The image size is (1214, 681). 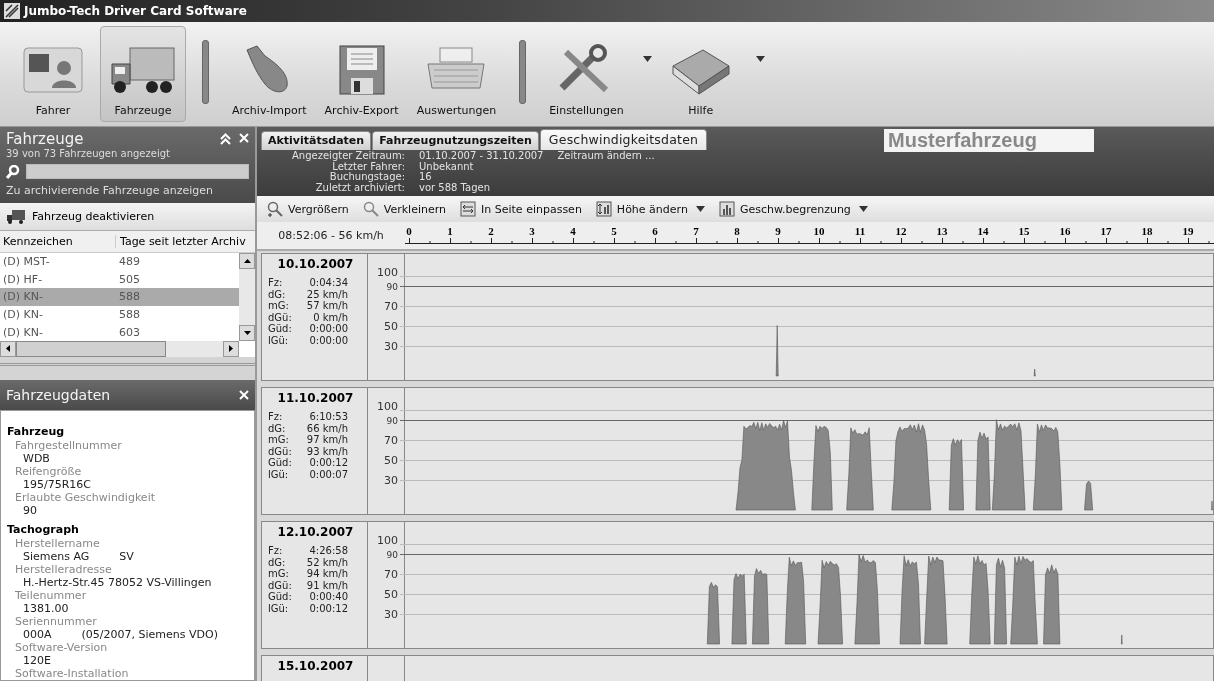 What do you see at coordinates (13, 171) in the screenshot?
I see `search-icon` at bounding box center [13, 171].